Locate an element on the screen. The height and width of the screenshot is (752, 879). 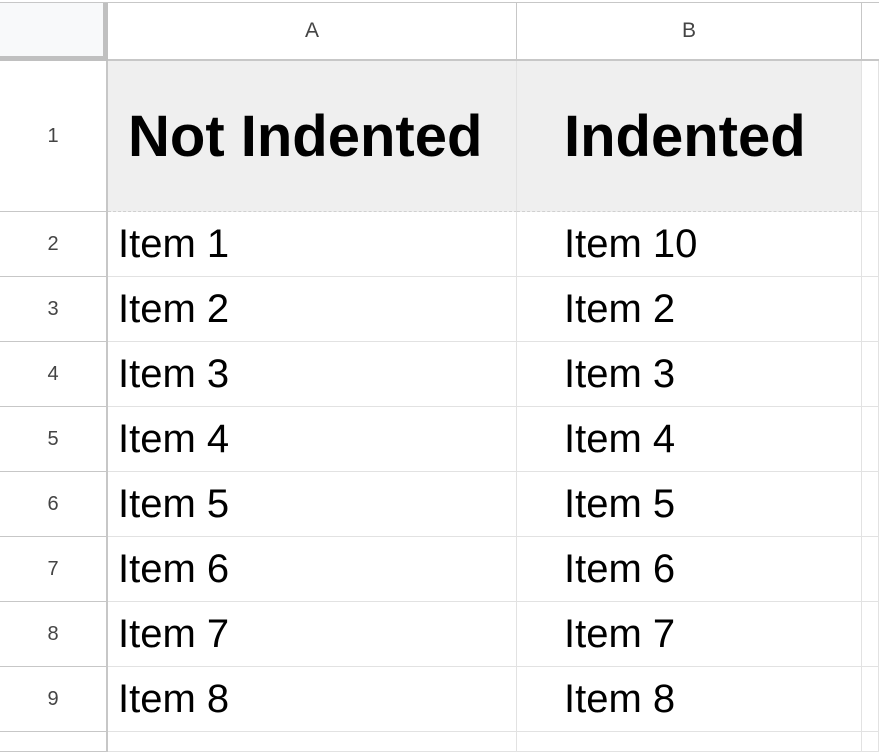
cell-b1: Indented is located at coordinates (689, 136).